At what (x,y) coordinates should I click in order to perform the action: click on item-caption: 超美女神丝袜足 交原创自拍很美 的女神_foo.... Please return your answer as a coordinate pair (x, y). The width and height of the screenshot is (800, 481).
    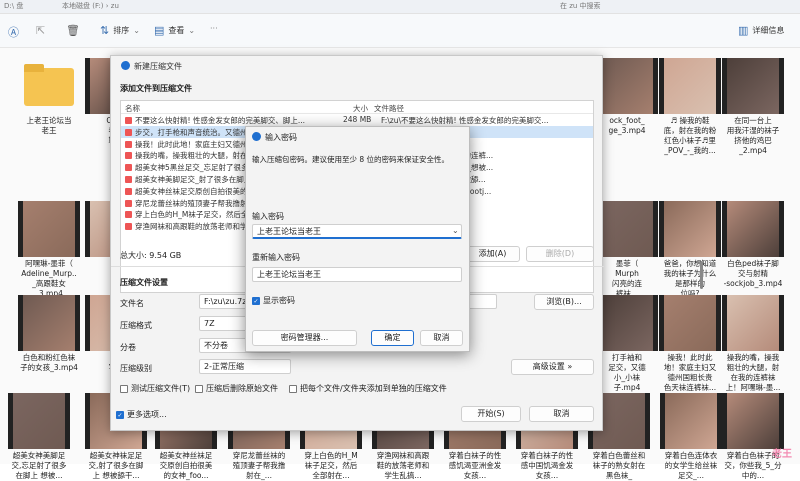
    Looking at the image, I should click on (186, 465).